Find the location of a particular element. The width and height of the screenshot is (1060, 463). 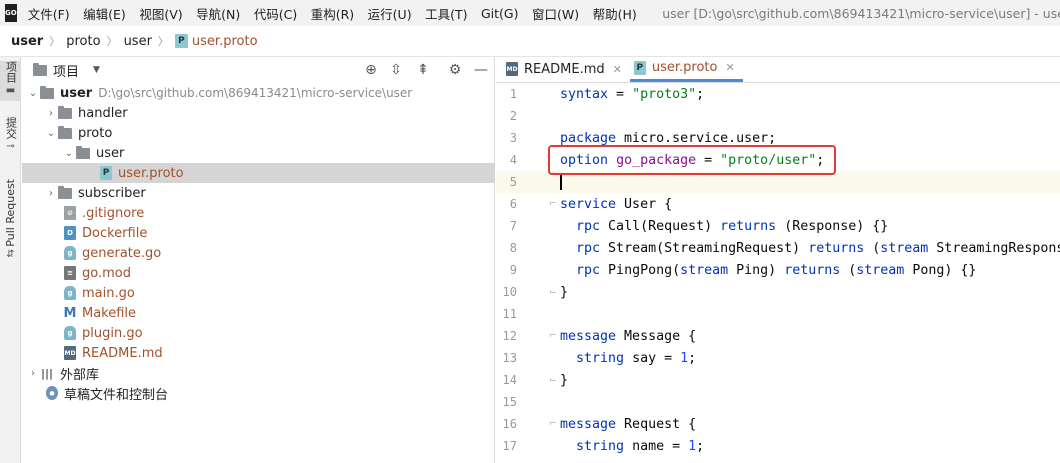

menu-window: 窗口(W) is located at coordinates (555, 13).